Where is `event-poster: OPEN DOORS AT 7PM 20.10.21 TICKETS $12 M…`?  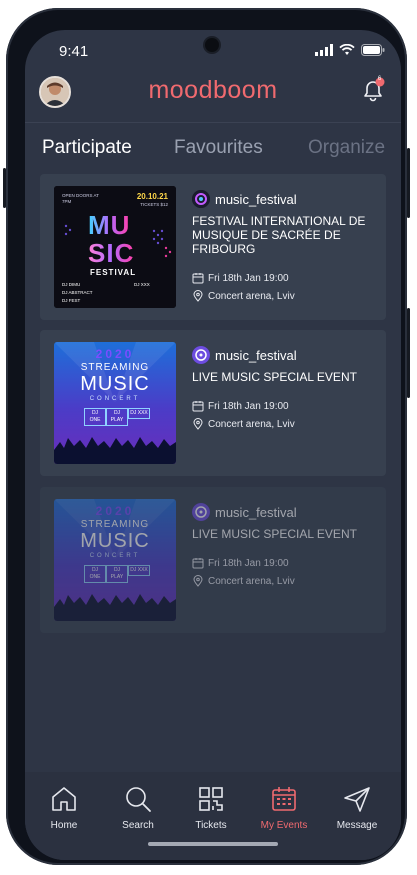 event-poster: OPEN DOORS AT 7PM 20.10.21 TICKETS $12 M… is located at coordinates (115, 247).